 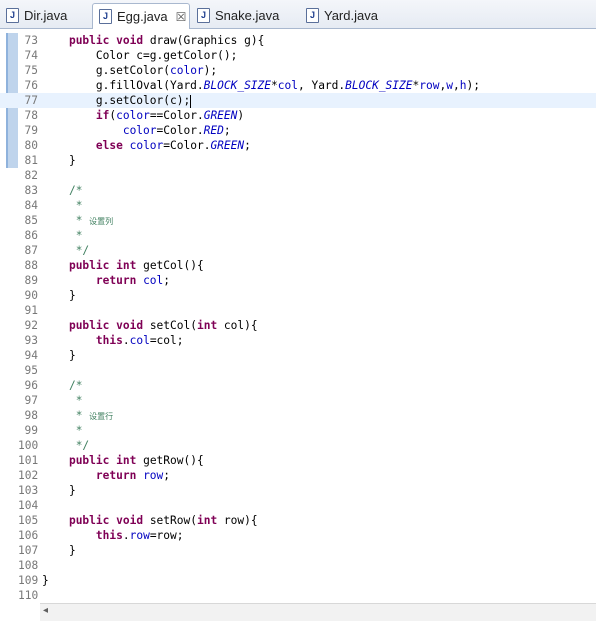 What do you see at coordinates (274, 85) in the screenshot?
I see `code-token: *` at bounding box center [274, 85].